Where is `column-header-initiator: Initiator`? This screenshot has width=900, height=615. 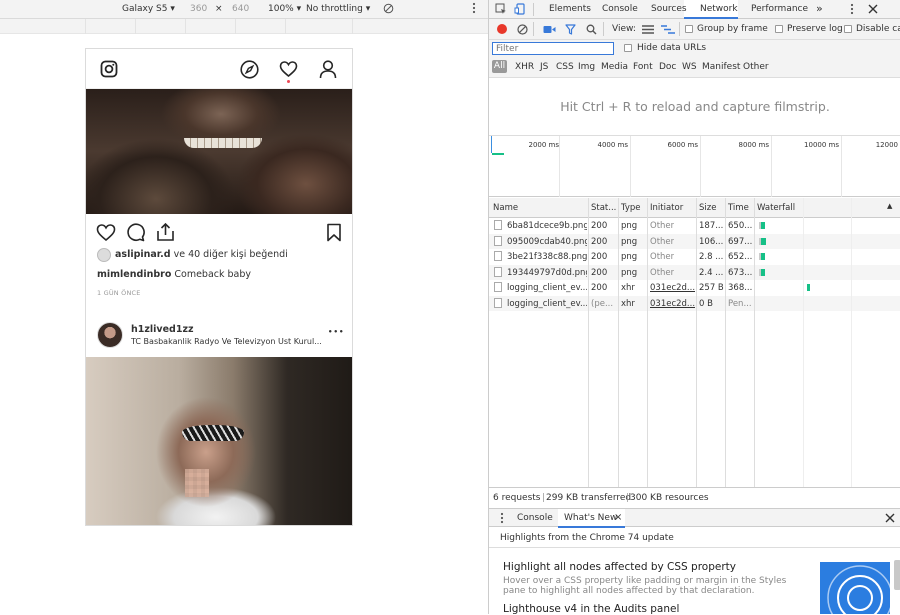
column-header-initiator: Initiator is located at coordinates (666, 208).